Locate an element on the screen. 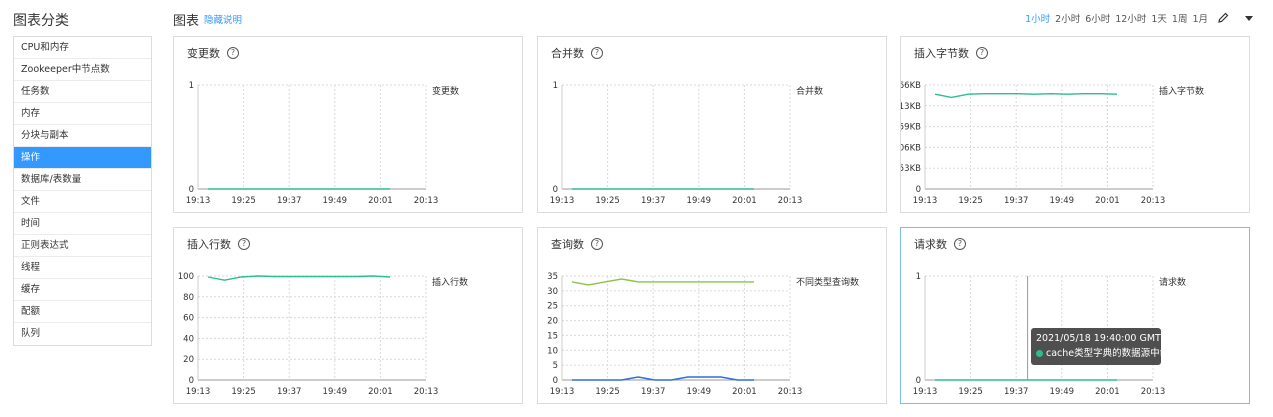 This screenshot has height=417, width=1273. time-range-selector: 1小时 2小时 6小时 12小时 1天 1周 1月 is located at coordinates (1139, 18).